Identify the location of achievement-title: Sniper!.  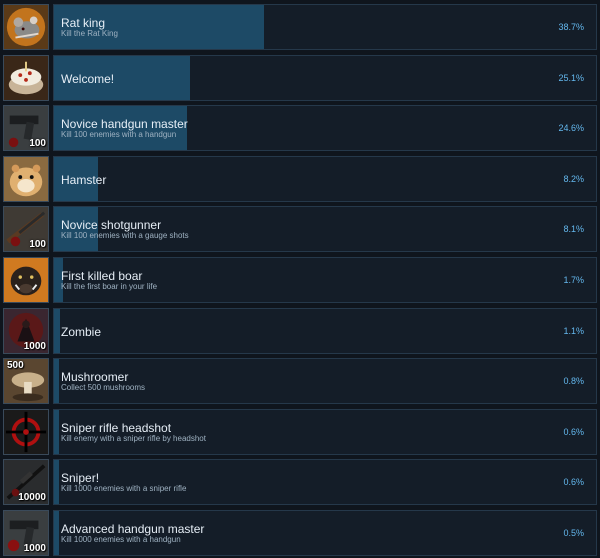
(80, 478).